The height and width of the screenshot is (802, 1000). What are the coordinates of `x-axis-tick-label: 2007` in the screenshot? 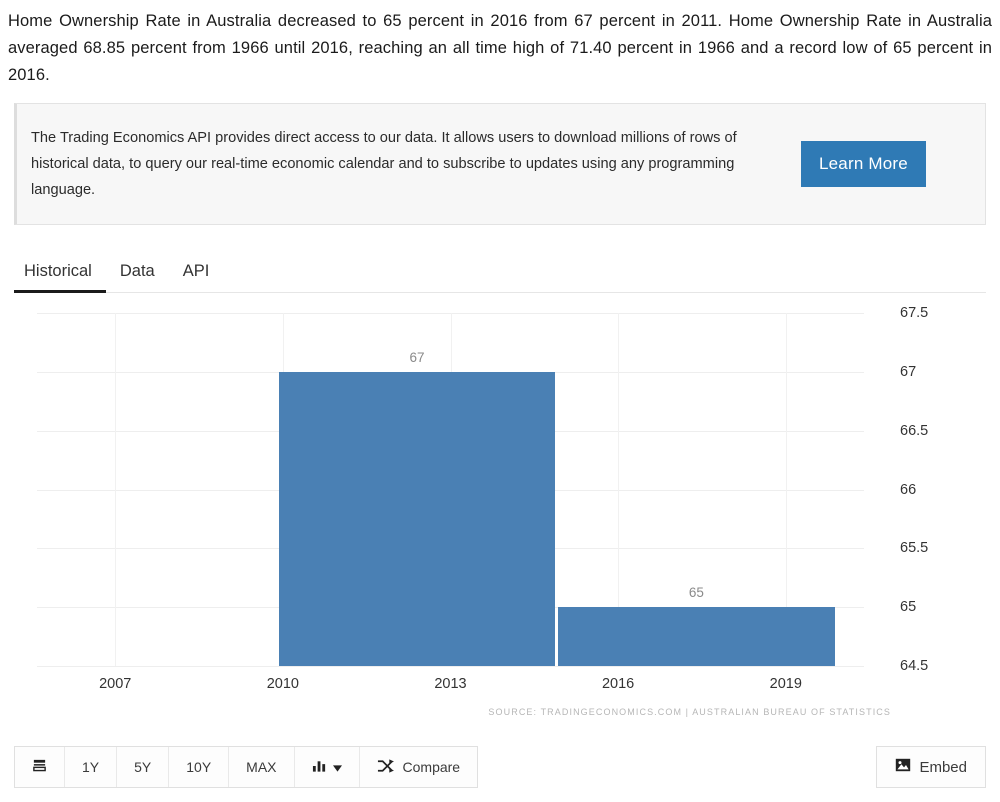 It's located at (115, 684).